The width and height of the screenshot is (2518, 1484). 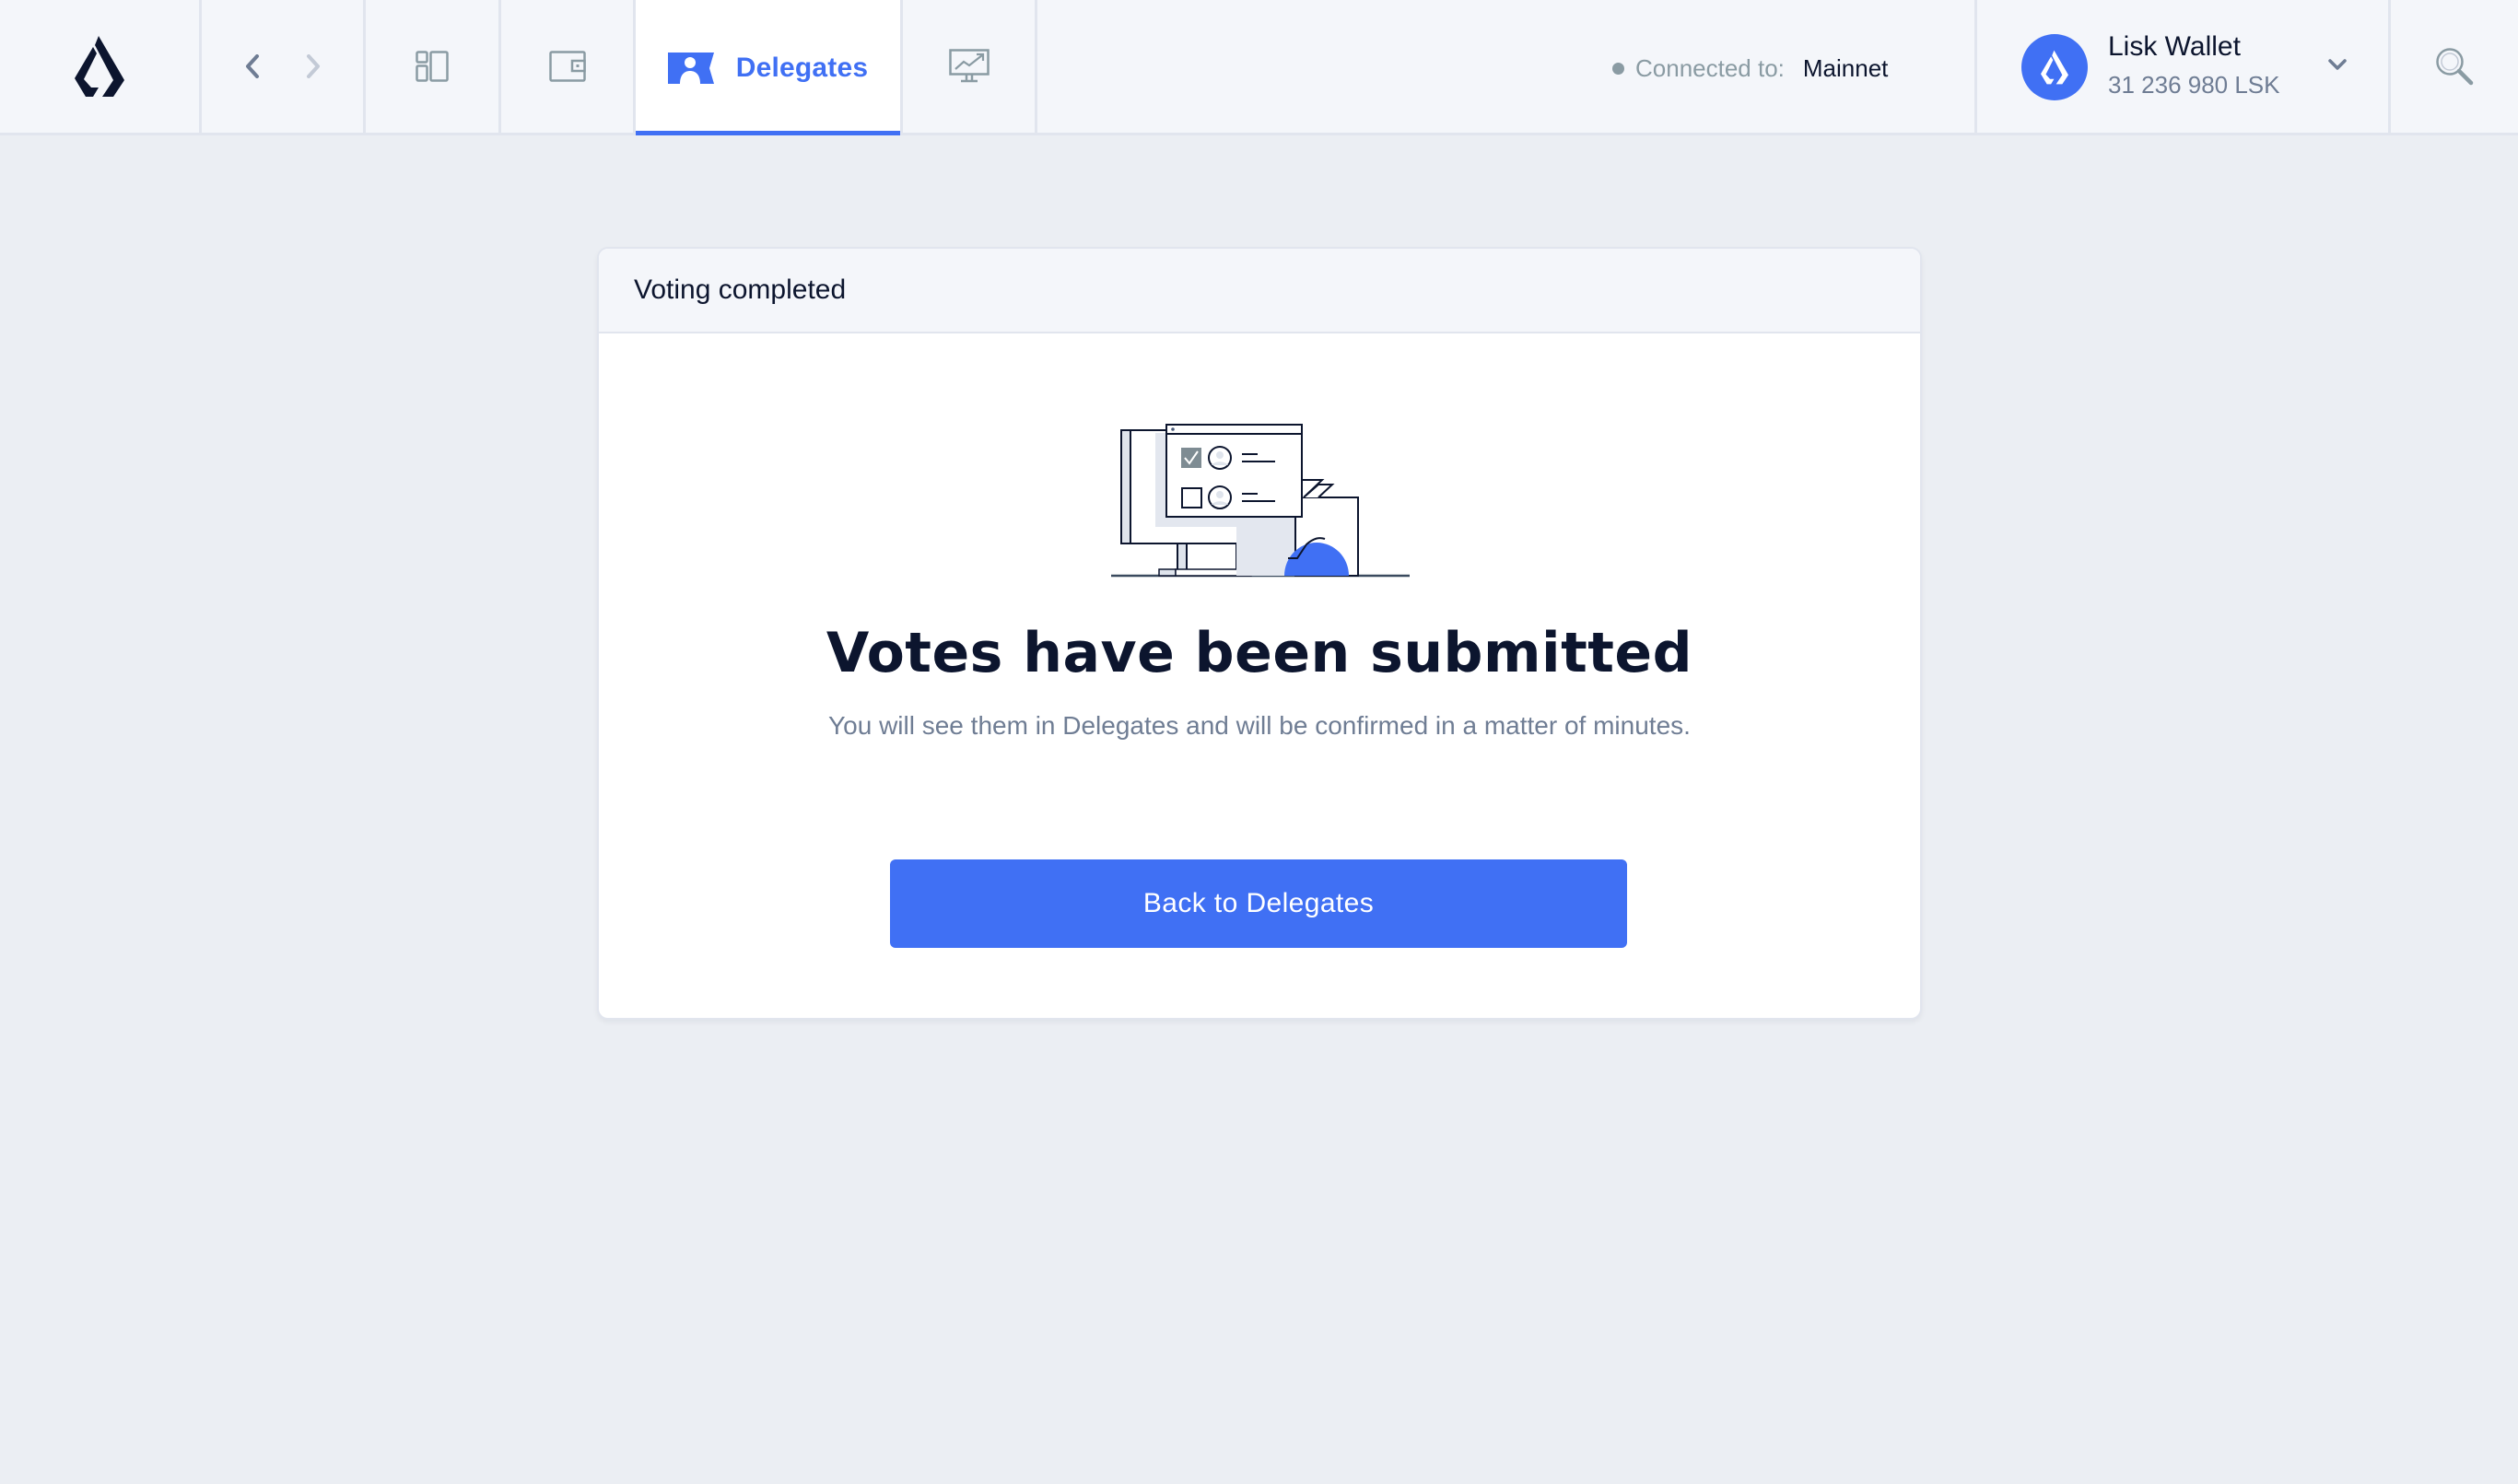 I want to click on chevron-right-icon, so click(x=313, y=66).